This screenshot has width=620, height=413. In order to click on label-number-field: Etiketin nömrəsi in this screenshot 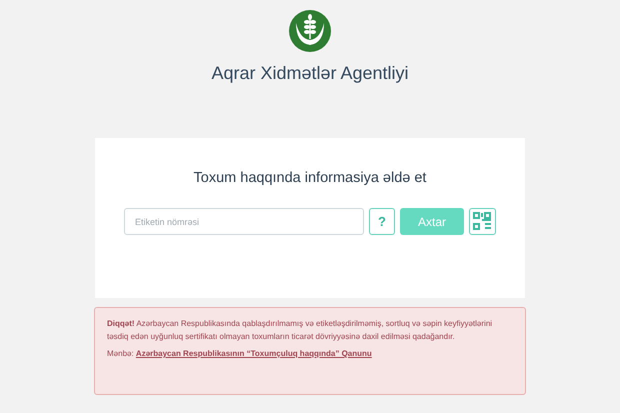, I will do `click(244, 221)`.